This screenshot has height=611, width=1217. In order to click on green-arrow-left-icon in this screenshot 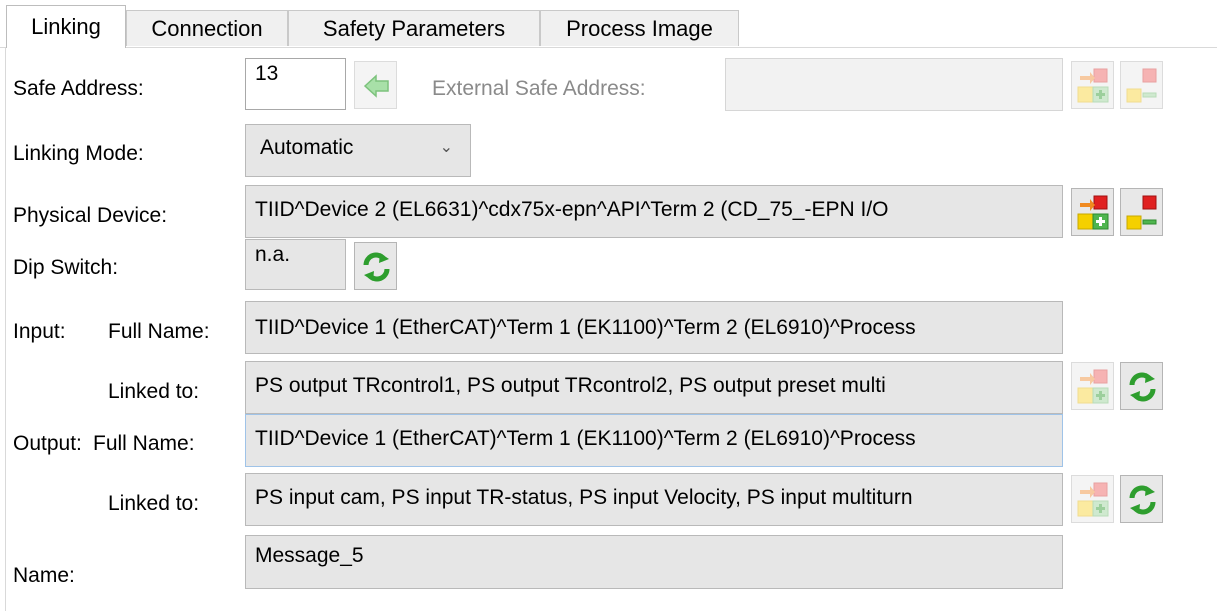, I will do `click(376, 86)`.